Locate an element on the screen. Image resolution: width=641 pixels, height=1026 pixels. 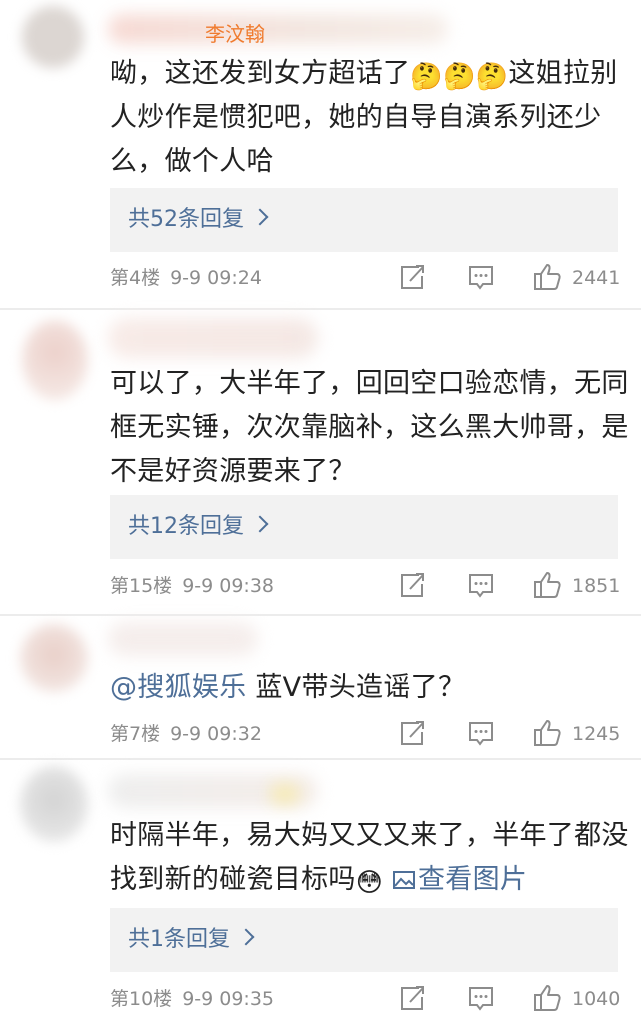
comment-item: @搜狐娱乐 蓝V带头造谣了？ 第7楼 9-9 09:32 1245 is located at coordinates (320, 687).